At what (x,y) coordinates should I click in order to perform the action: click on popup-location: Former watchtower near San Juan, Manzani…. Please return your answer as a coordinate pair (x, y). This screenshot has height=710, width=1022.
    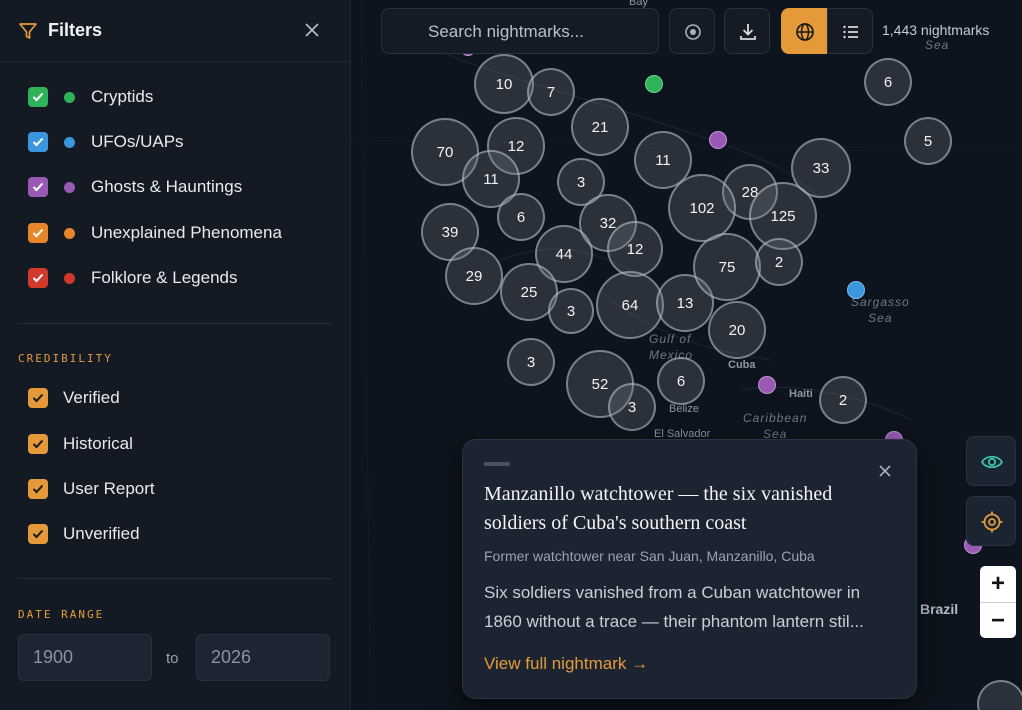
    Looking at the image, I should click on (649, 556).